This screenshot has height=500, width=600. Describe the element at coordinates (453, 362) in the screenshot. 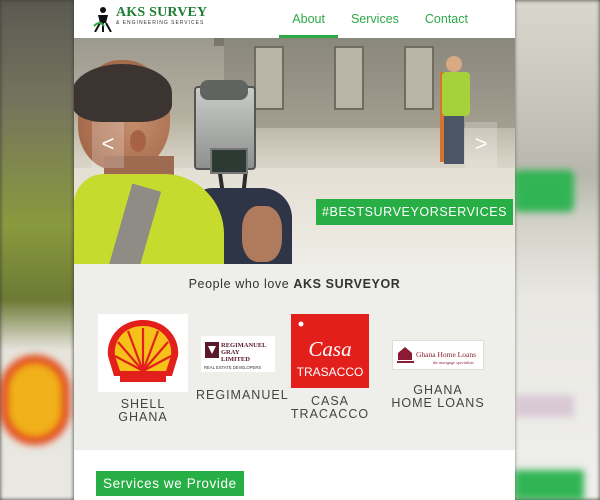

I see `svg-text: the mortgage specialists` at that location.